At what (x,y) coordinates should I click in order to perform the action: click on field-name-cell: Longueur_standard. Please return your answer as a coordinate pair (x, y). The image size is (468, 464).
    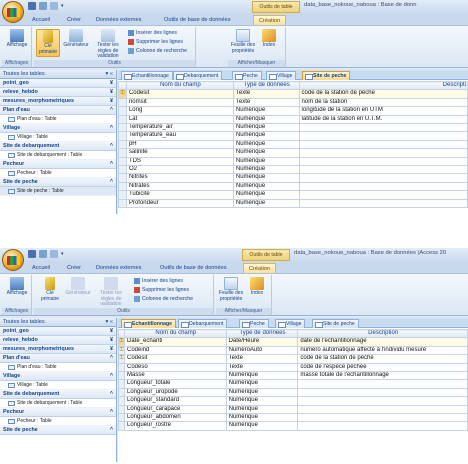
    Looking at the image, I should click on (175, 401).